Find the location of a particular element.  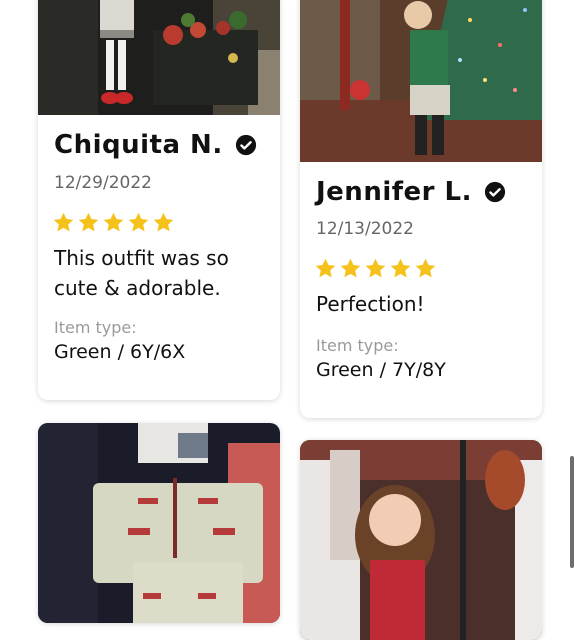

scrollbar is located at coordinates (572, 512).